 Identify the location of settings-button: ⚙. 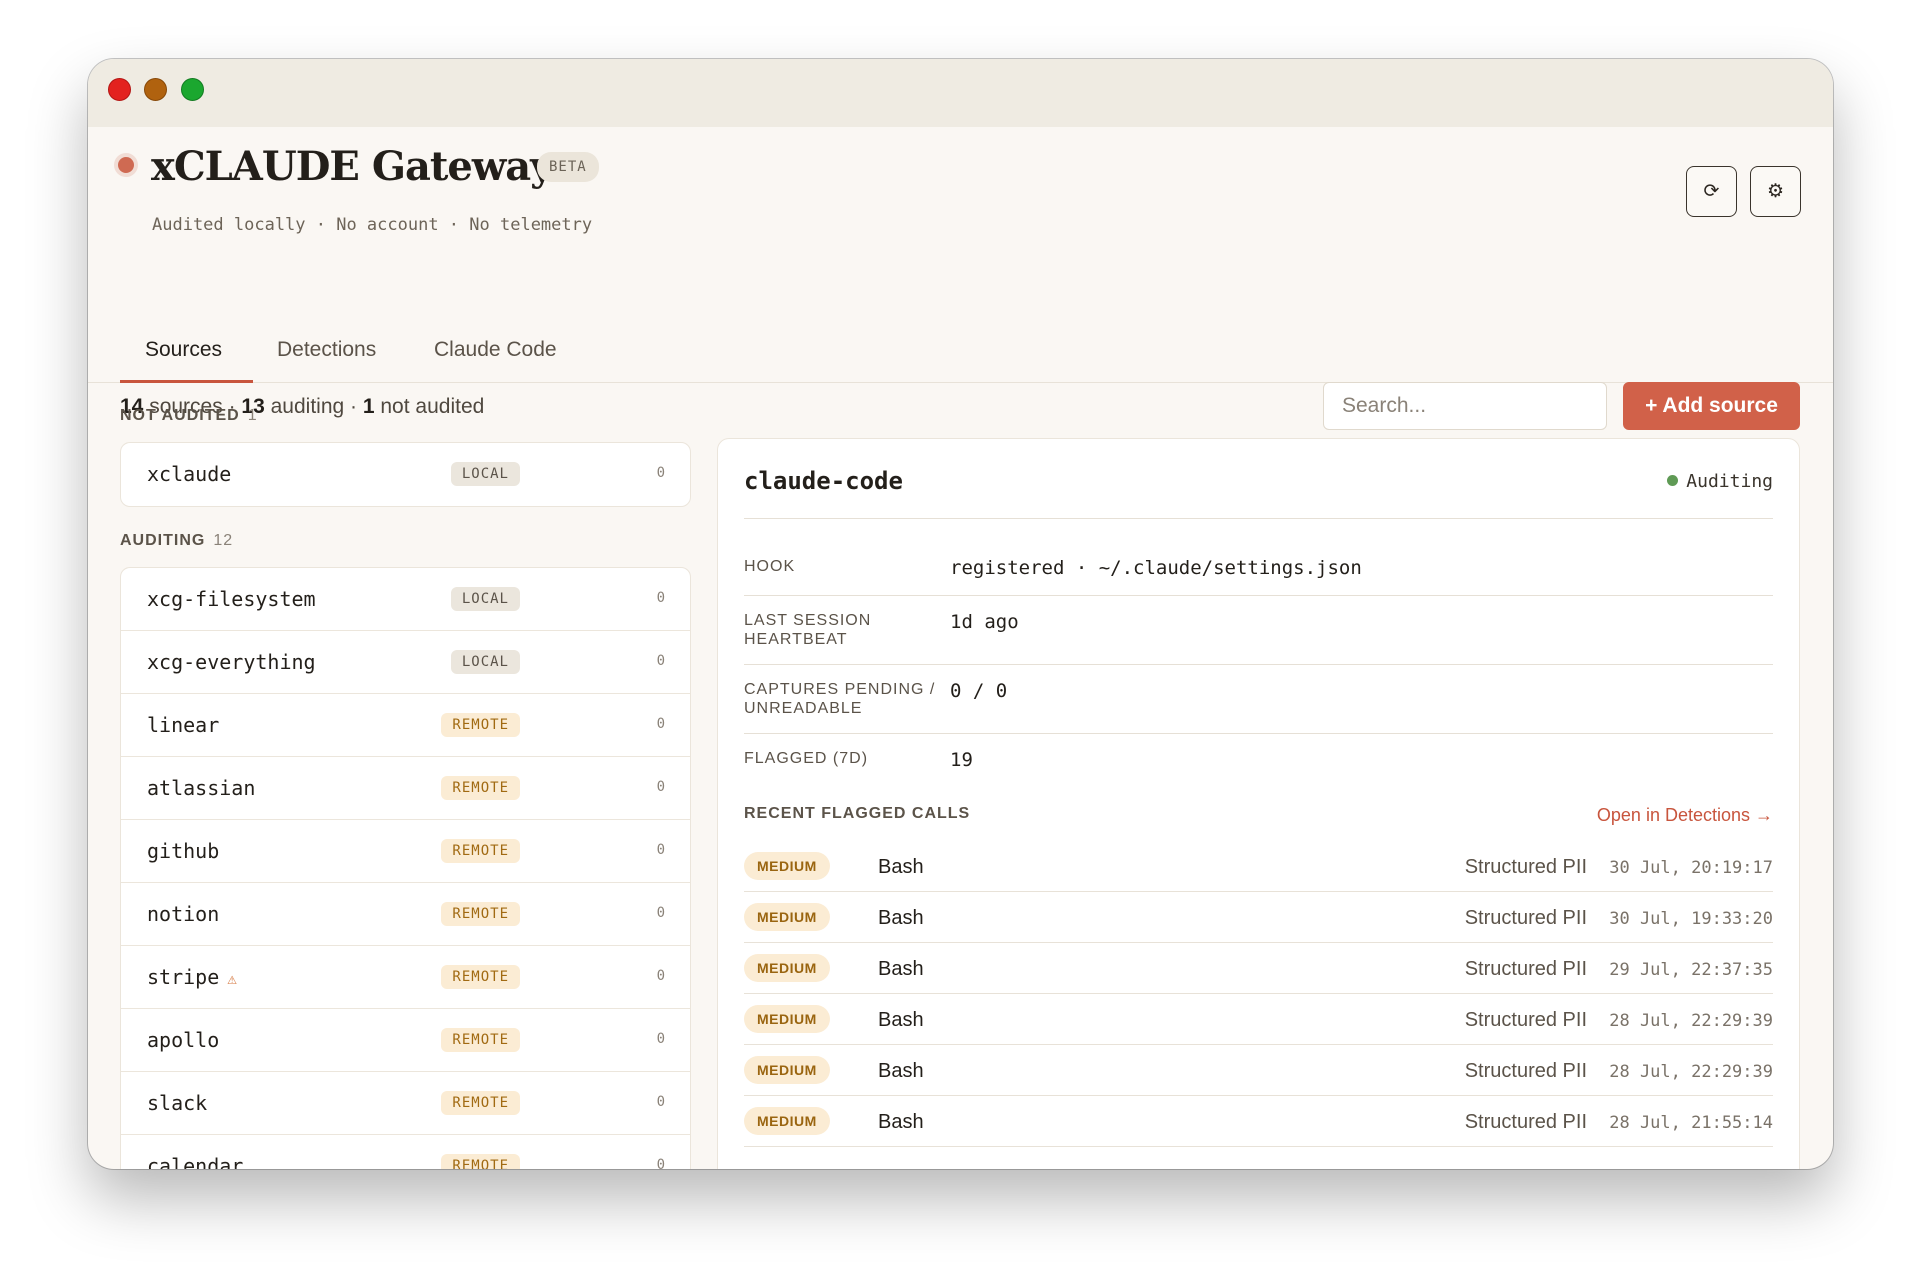
(1775, 191).